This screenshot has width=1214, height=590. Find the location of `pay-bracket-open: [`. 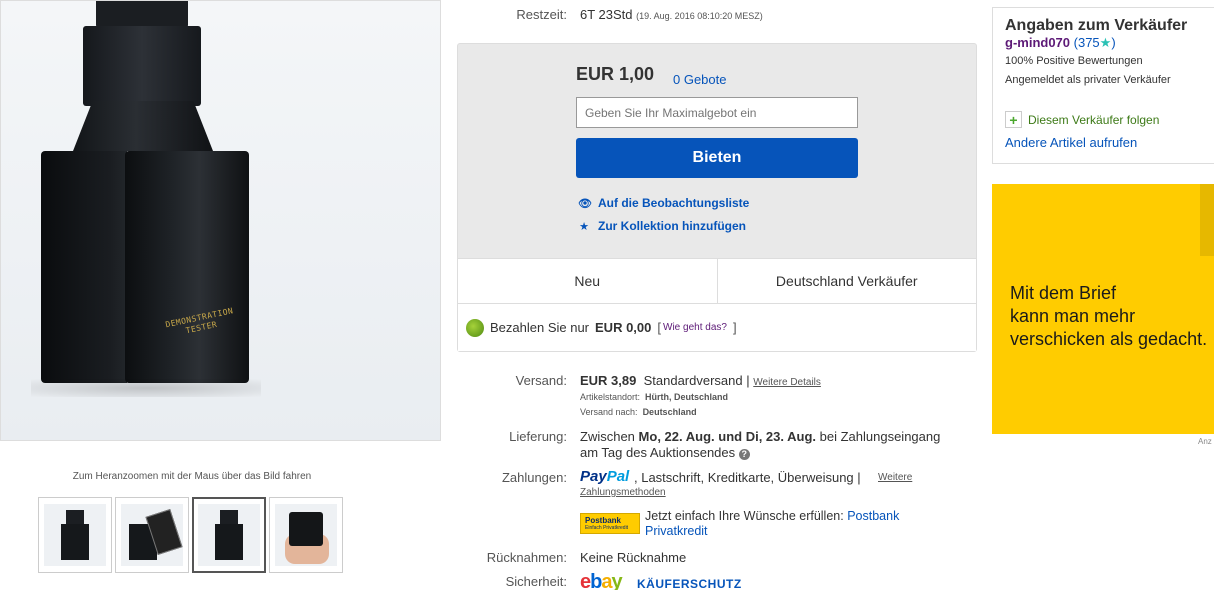

pay-bracket-open: [ is located at coordinates (659, 327).